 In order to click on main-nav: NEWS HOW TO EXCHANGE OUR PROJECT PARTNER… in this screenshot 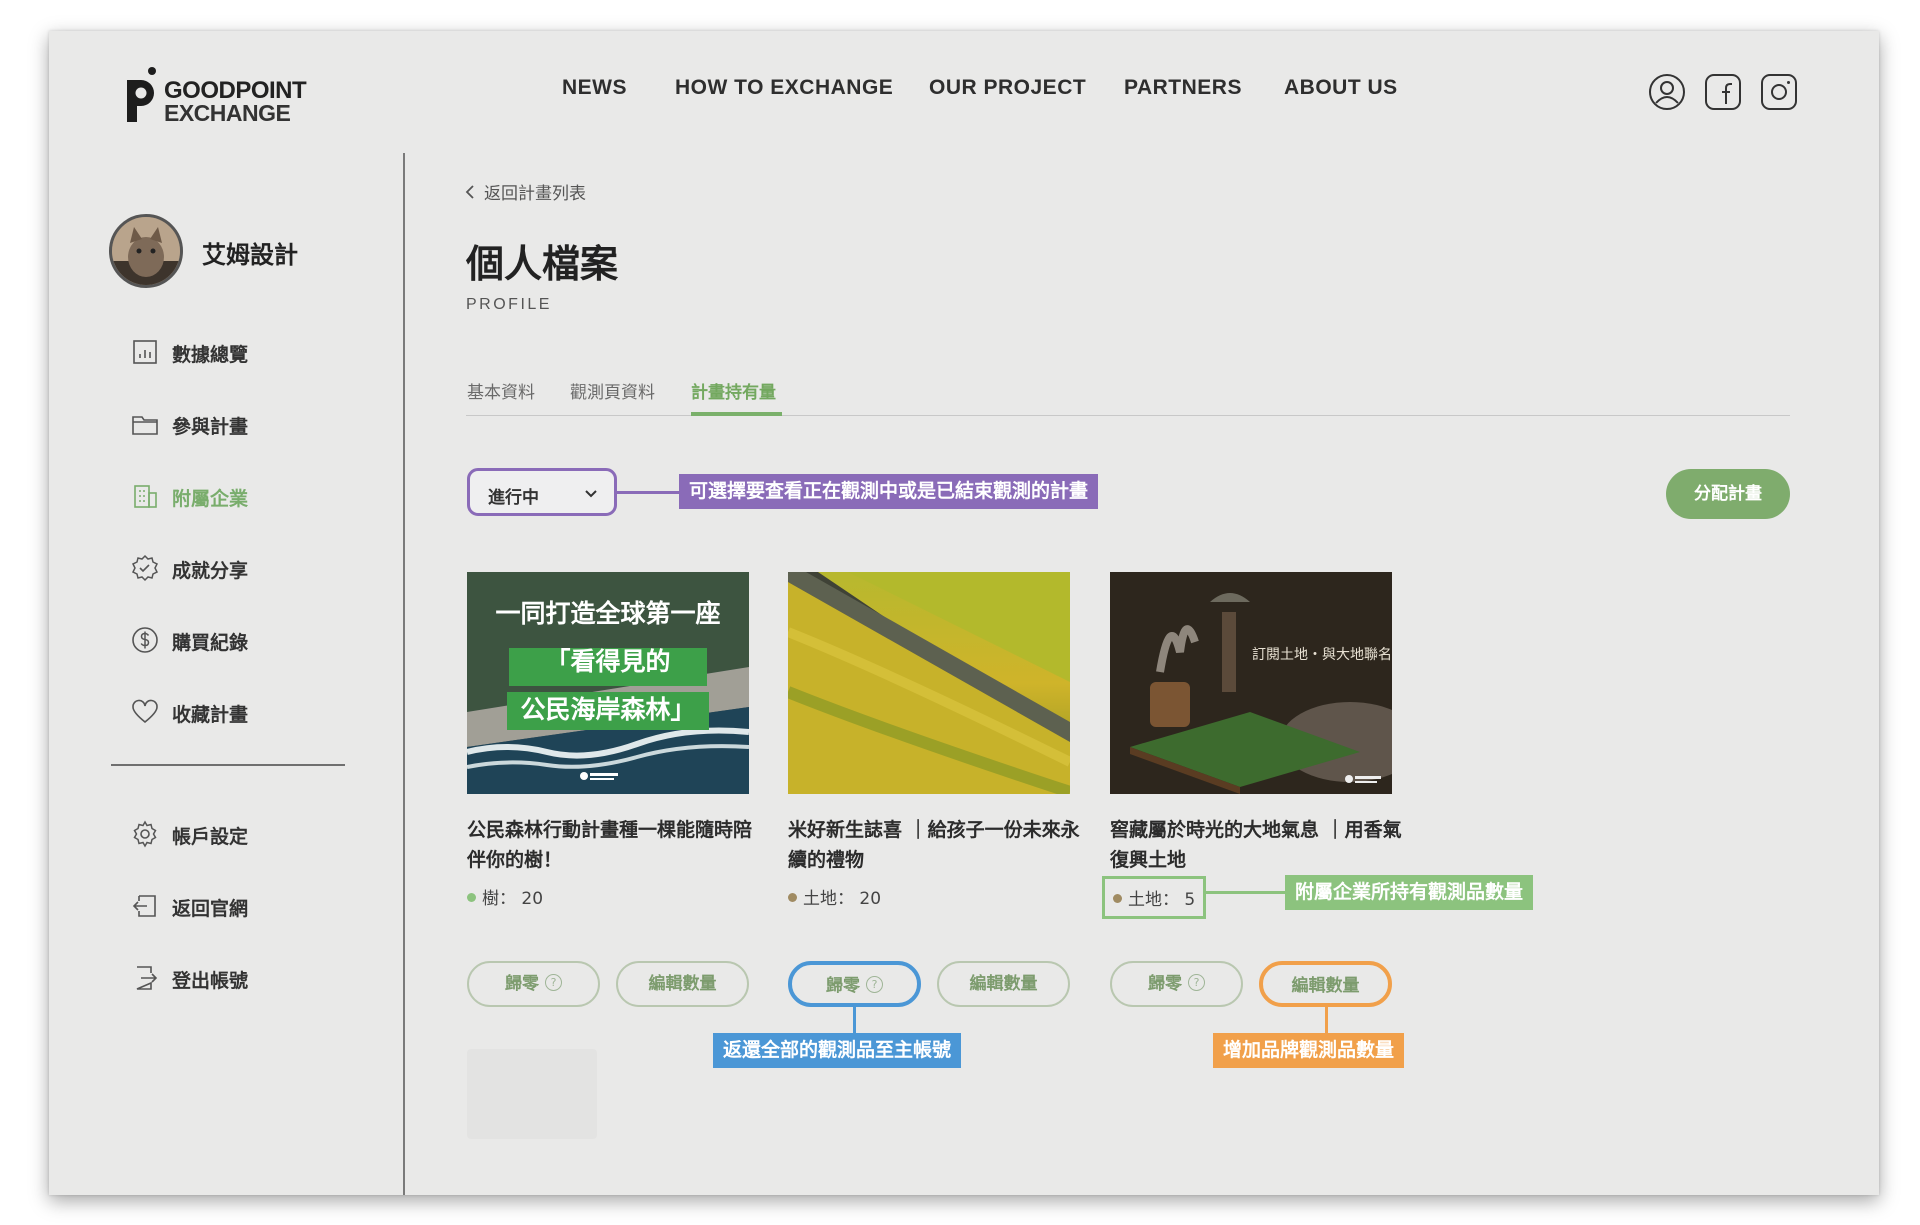, I will do `click(964, 91)`.